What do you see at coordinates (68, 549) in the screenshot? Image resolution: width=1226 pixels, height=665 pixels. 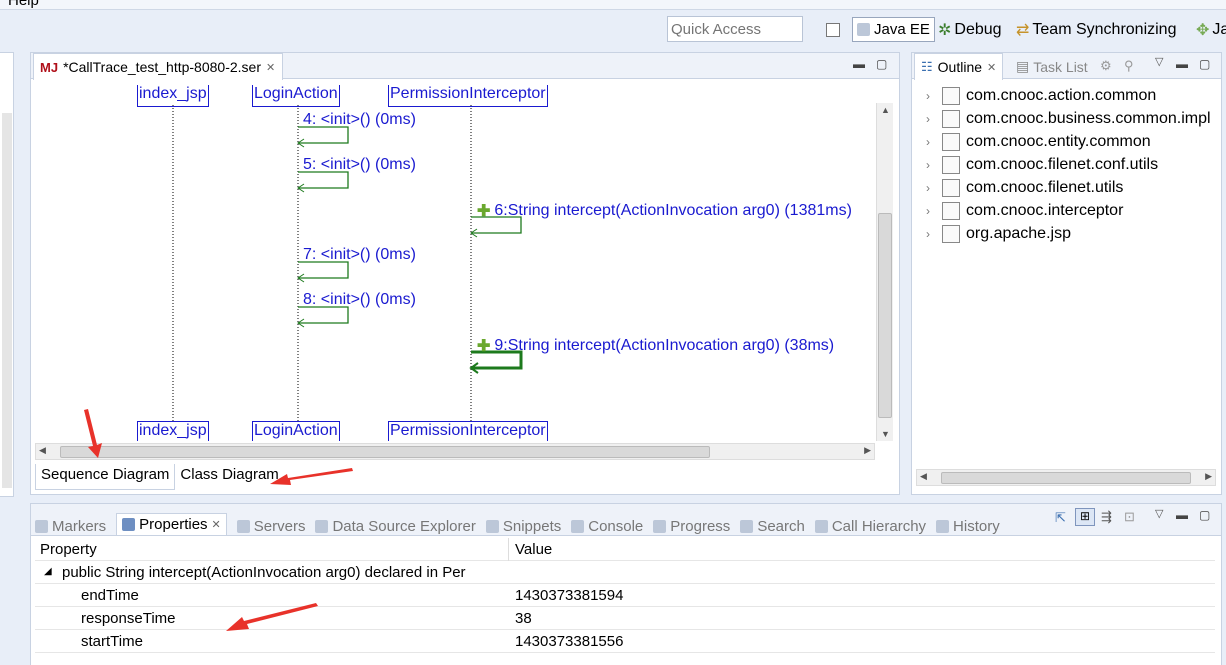 I see `column-header-property: Property` at bounding box center [68, 549].